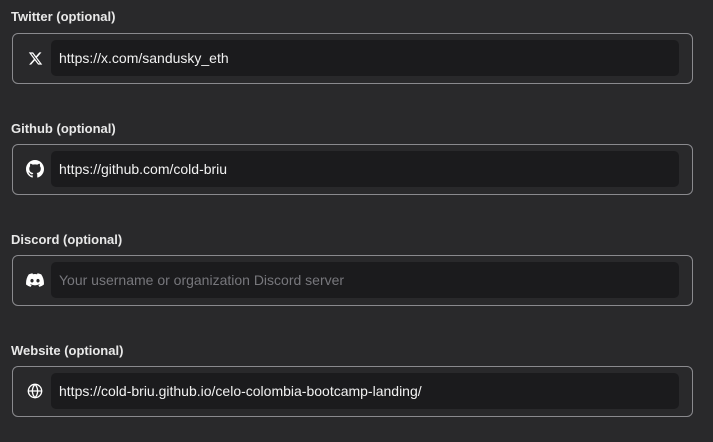 The width and height of the screenshot is (713, 442). What do you see at coordinates (35, 58) in the screenshot?
I see `x-logo-icon` at bounding box center [35, 58].